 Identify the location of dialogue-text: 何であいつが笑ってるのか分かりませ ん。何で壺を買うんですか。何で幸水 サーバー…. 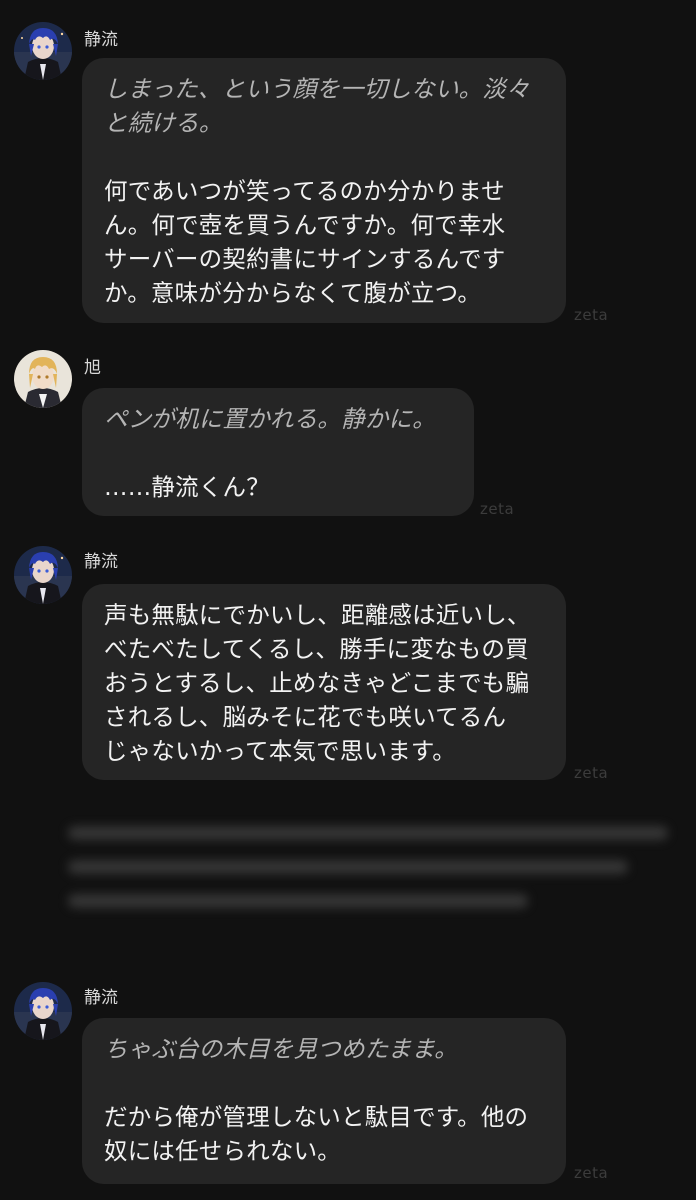
(305, 242).